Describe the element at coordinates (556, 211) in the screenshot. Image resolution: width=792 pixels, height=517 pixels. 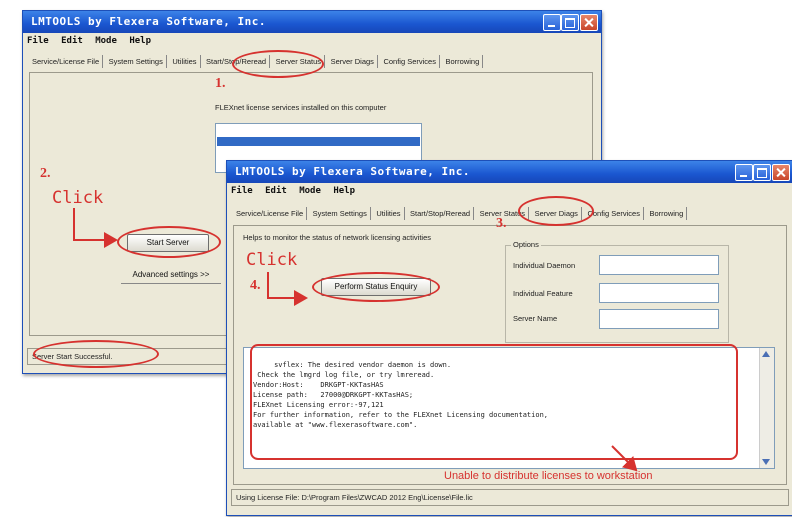
I see `server-status-tab-highlight` at that location.